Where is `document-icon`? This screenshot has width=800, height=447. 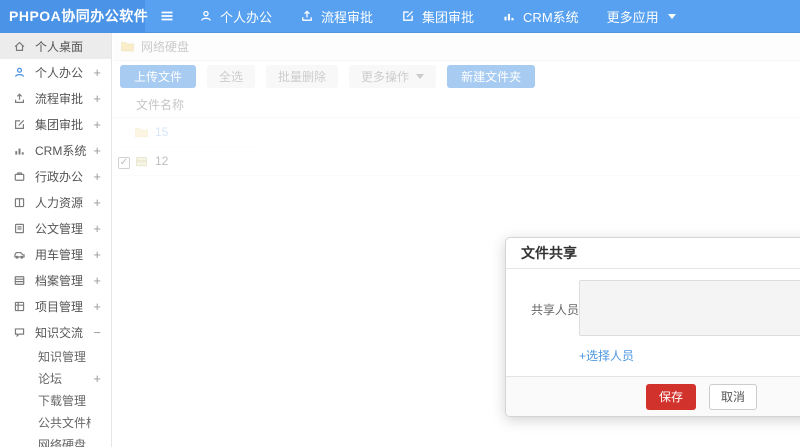 document-icon is located at coordinates (20, 228).